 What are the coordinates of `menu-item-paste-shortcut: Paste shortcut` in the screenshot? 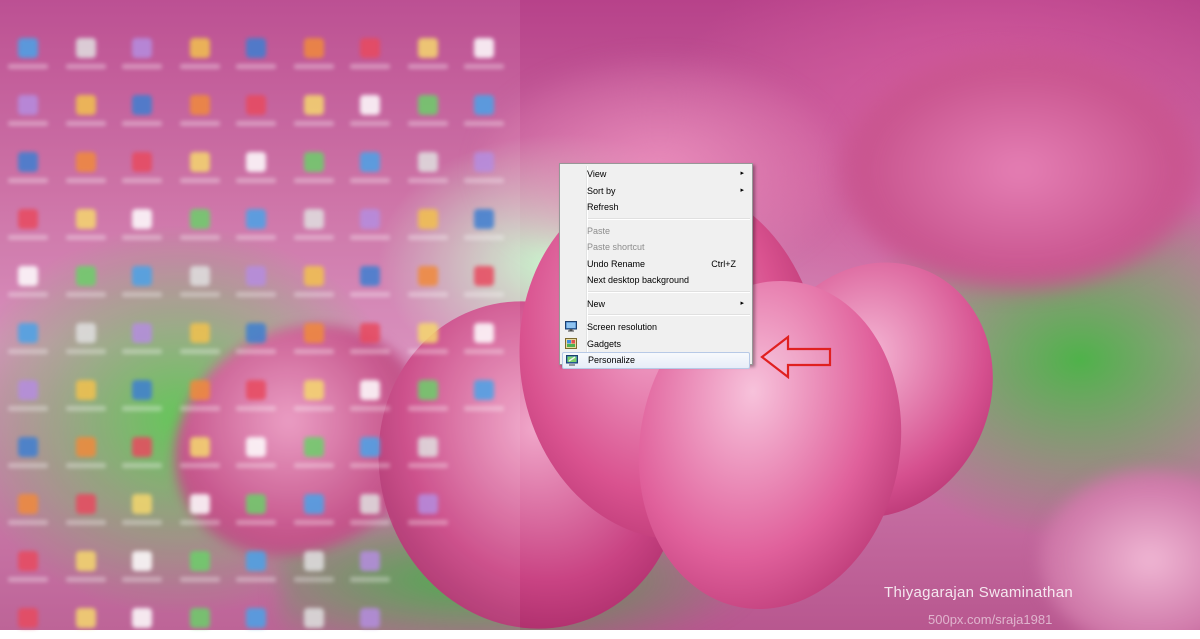 It's located at (656, 247).